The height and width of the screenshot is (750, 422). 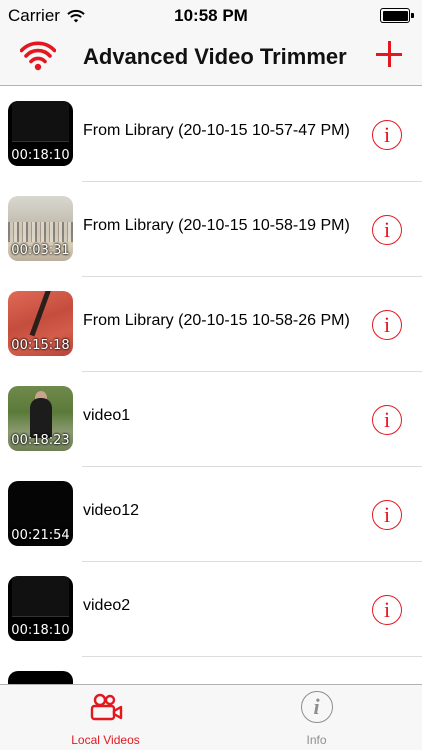 What do you see at coordinates (216, 320) in the screenshot?
I see `video-title: From Library (20-10-15 10-58-26 PM)` at bounding box center [216, 320].